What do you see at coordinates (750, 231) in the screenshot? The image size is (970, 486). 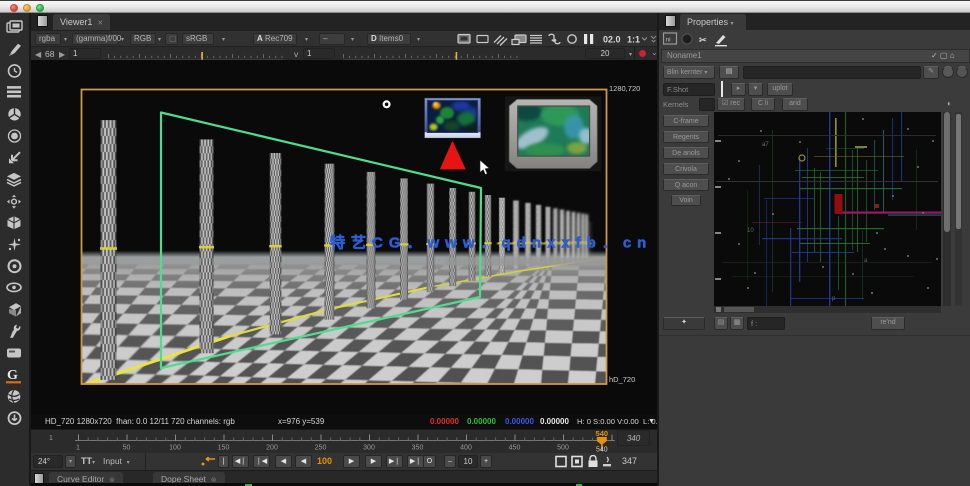 I see `svg-text: 10` at bounding box center [750, 231].